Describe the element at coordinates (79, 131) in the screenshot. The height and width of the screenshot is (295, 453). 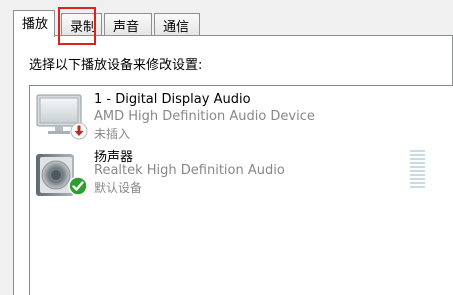
I see `unplugged-red-arrow-icon` at that location.